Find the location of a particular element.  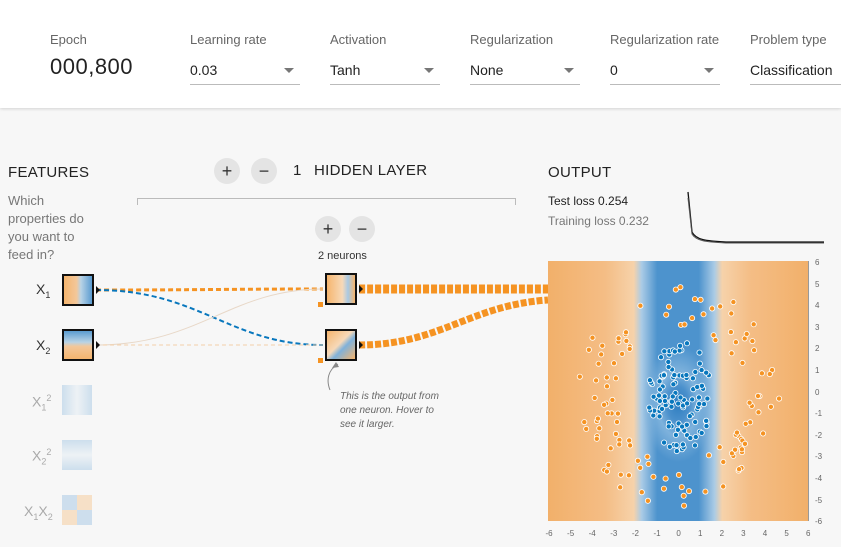

x-tick-label: -4 is located at coordinates (592, 533).